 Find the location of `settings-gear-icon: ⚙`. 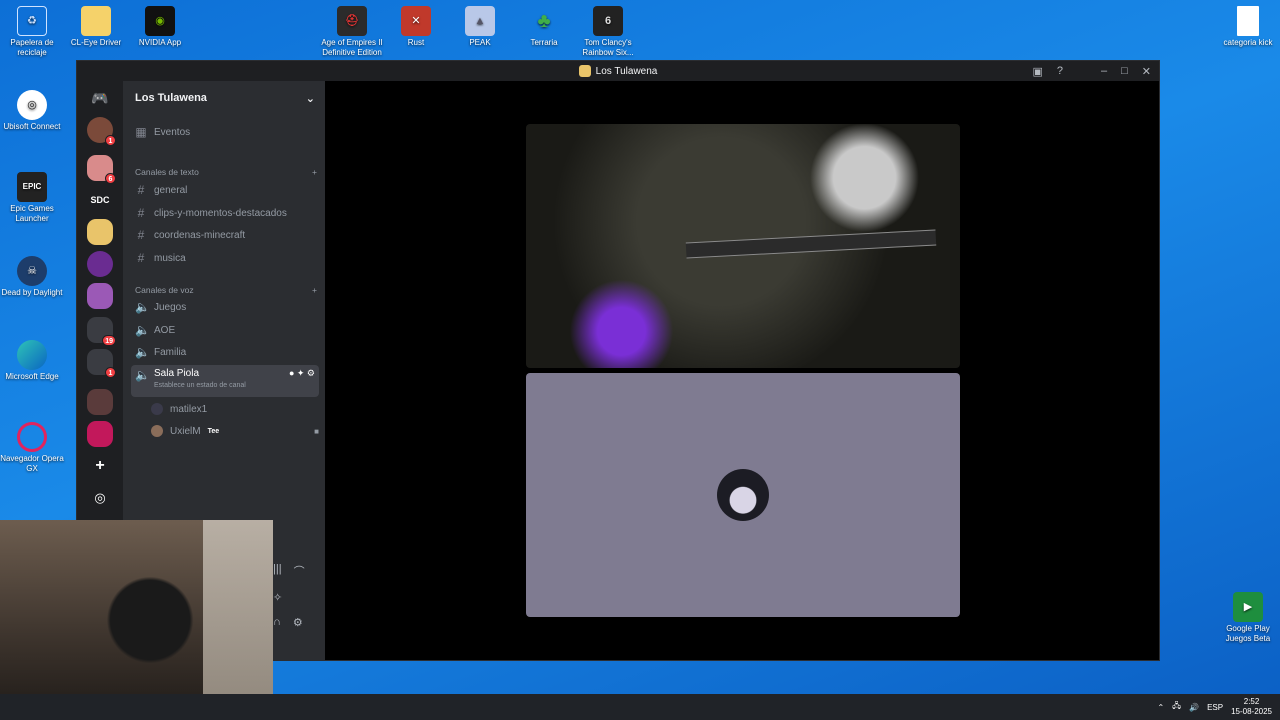

settings-gear-icon: ⚙ is located at coordinates (298, 622).